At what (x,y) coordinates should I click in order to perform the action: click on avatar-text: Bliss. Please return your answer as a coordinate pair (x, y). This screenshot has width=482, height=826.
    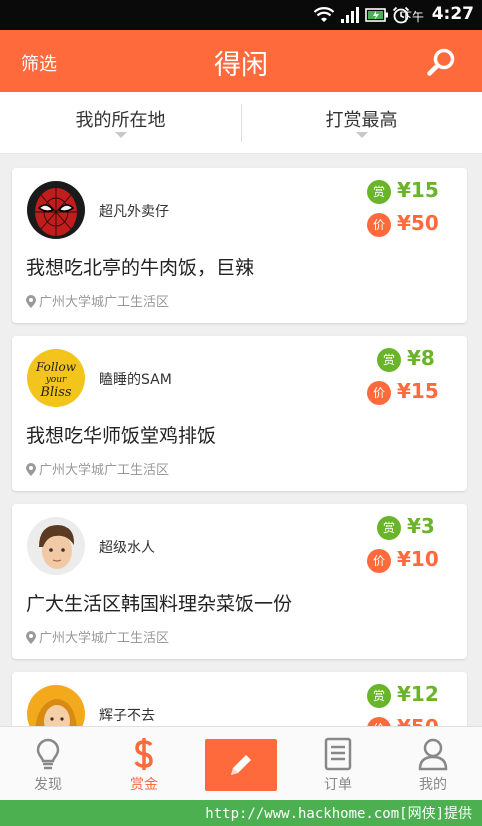
    Looking at the image, I should click on (55, 392).